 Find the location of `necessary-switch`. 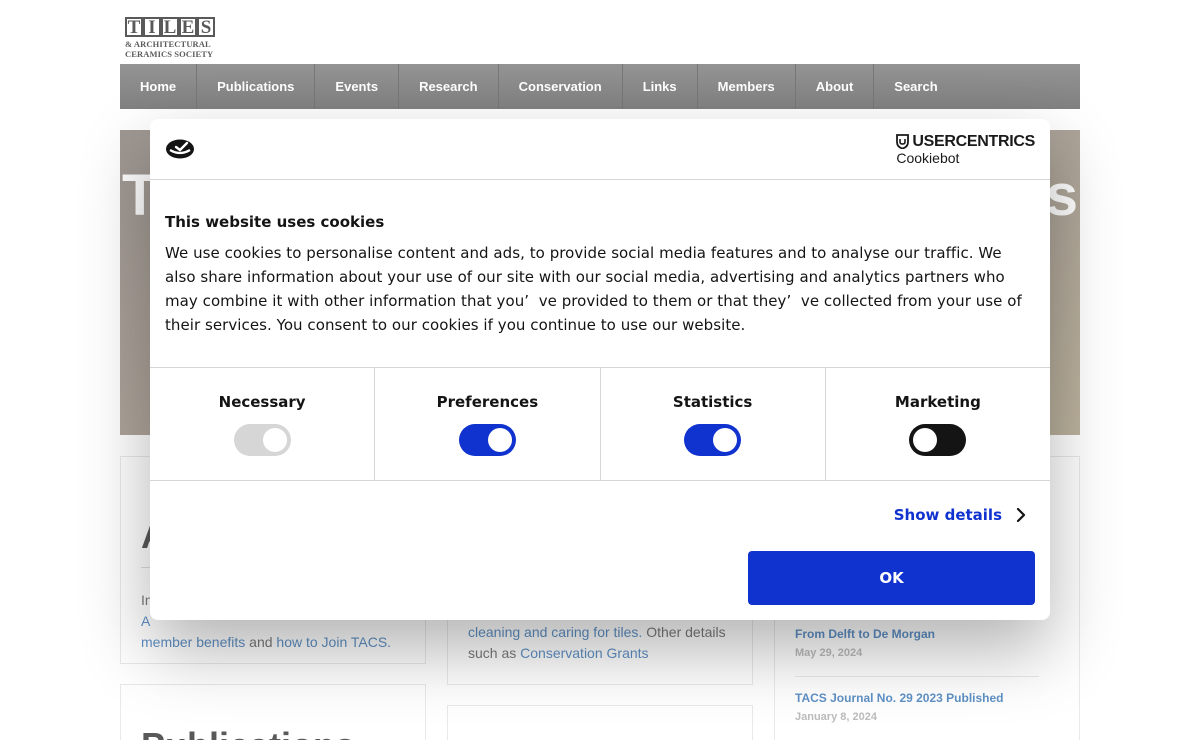

necessary-switch is located at coordinates (262, 440).